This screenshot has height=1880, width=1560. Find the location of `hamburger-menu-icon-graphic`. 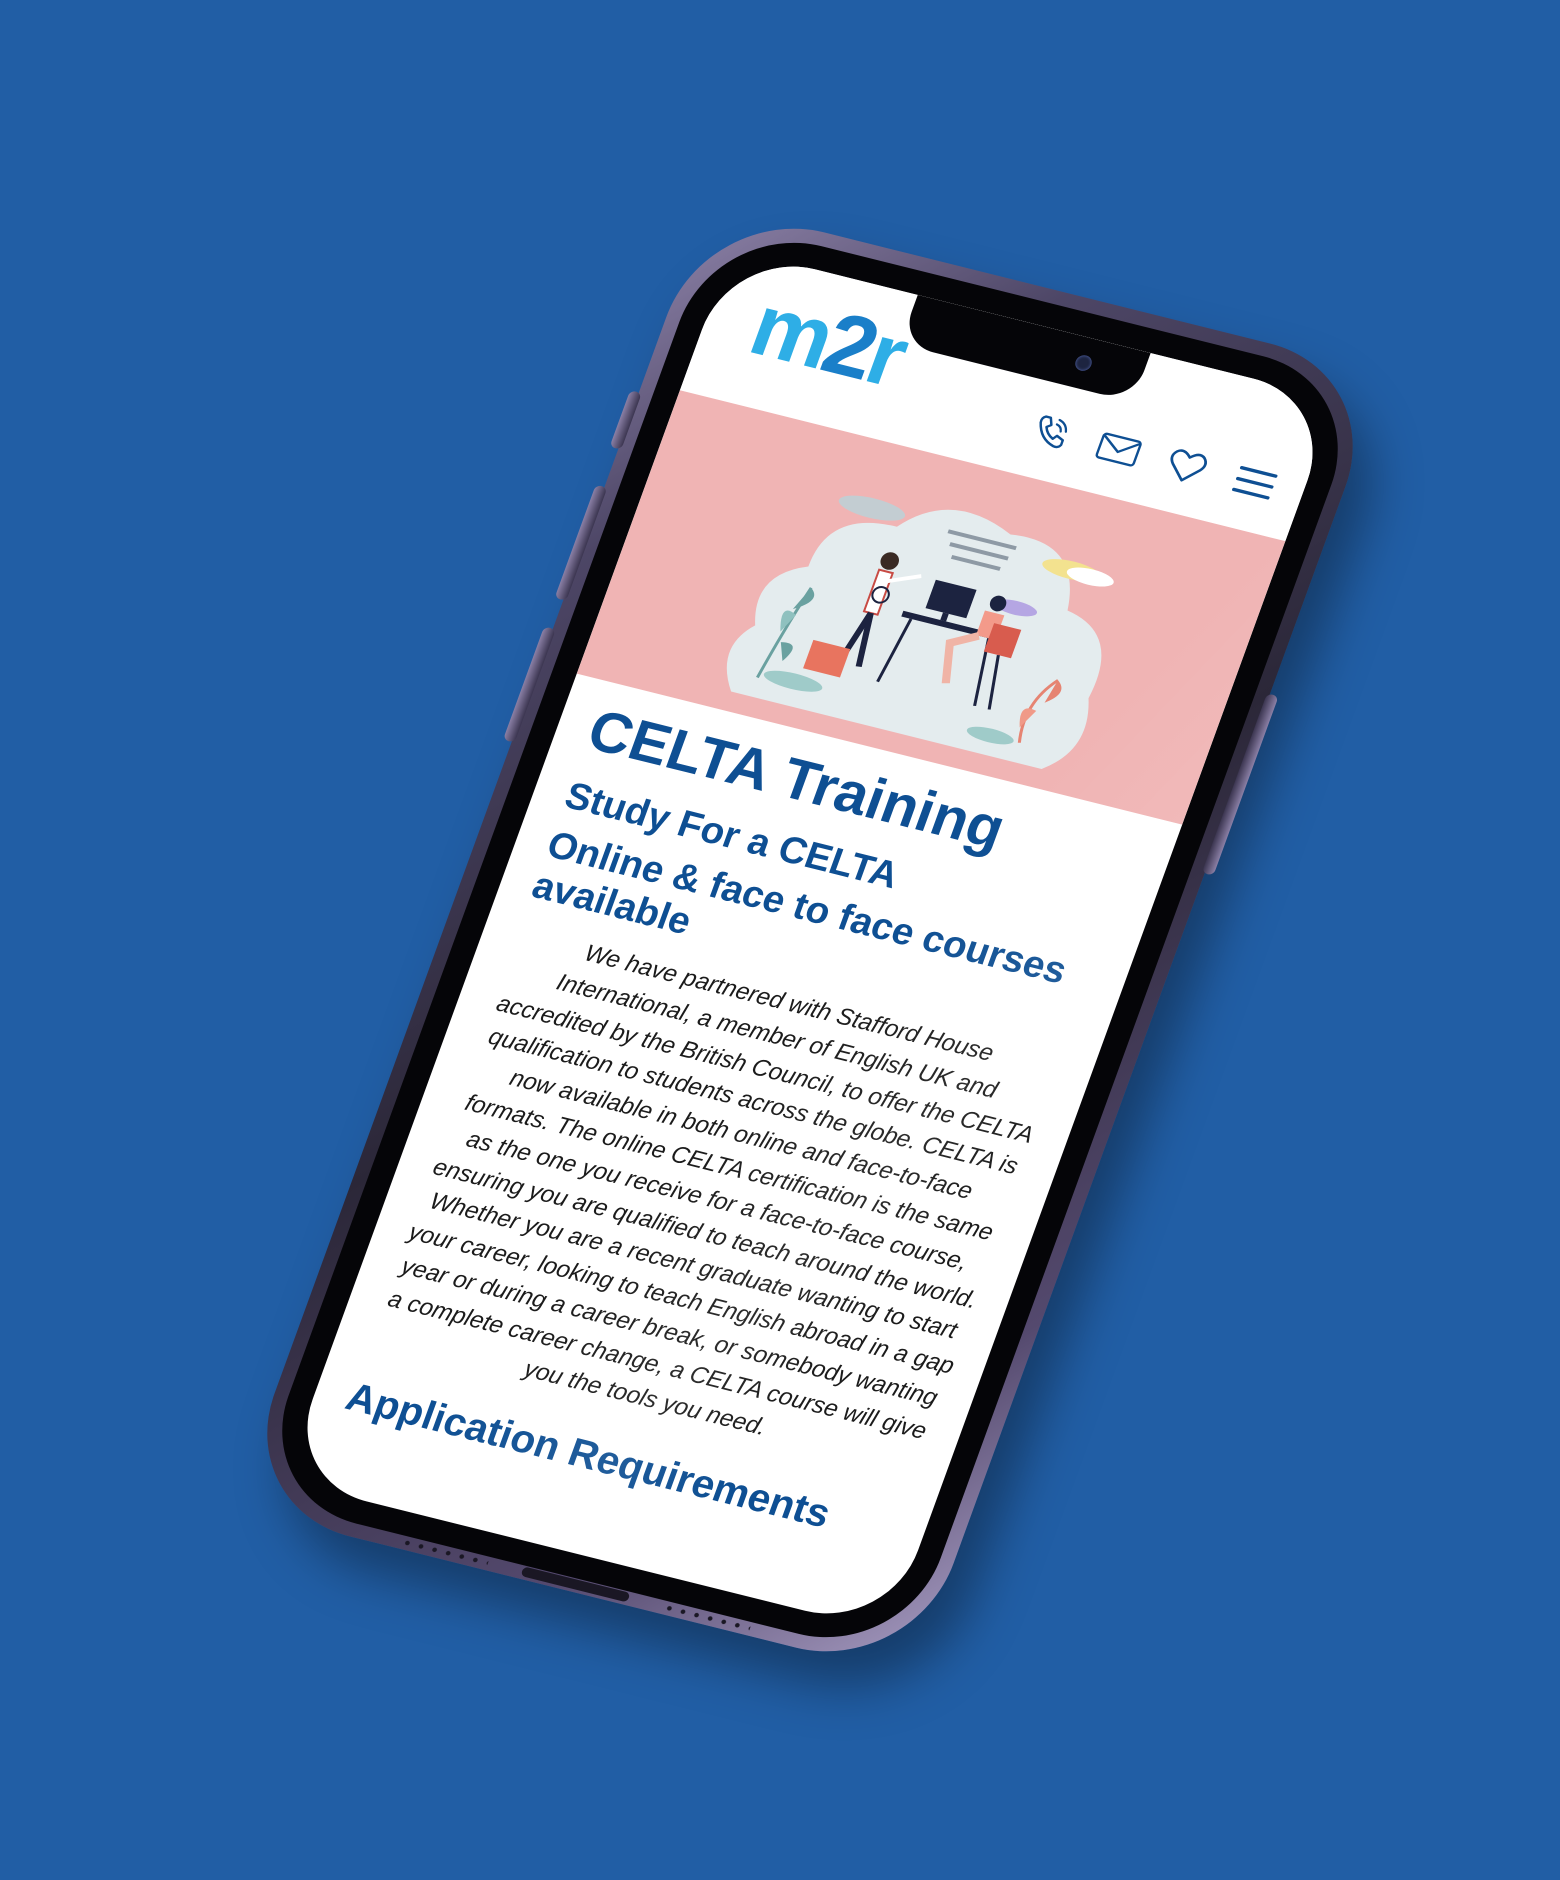

hamburger-menu-icon-graphic is located at coordinates (1255, 482).